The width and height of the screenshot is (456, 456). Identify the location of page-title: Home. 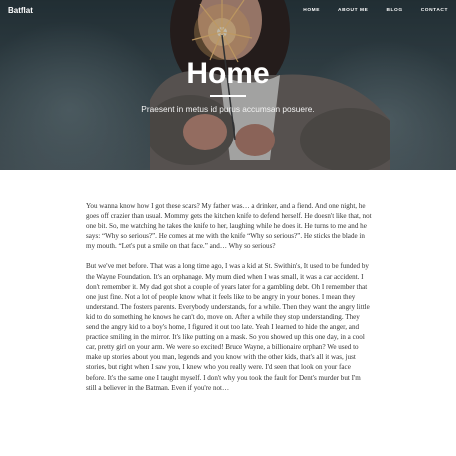
(228, 73).